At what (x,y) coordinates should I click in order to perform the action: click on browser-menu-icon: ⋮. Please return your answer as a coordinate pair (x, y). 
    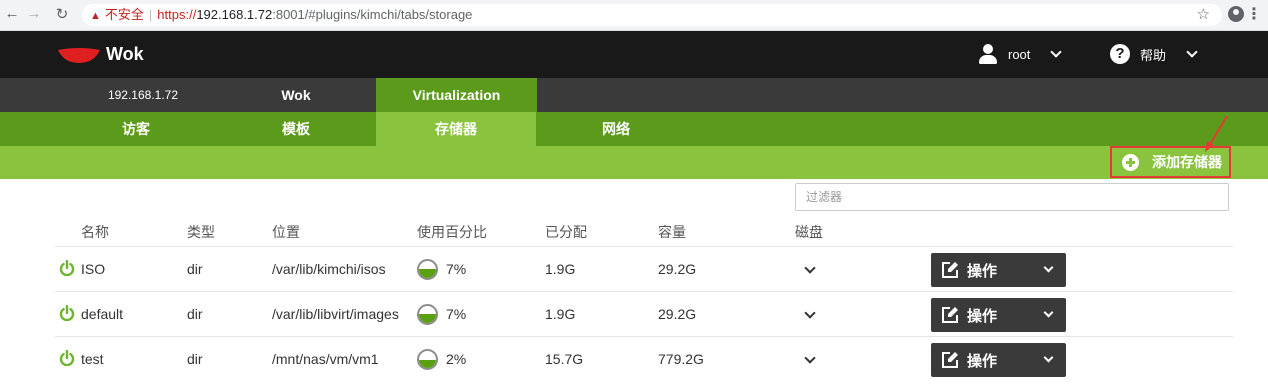
    Looking at the image, I should click on (1254, 14).